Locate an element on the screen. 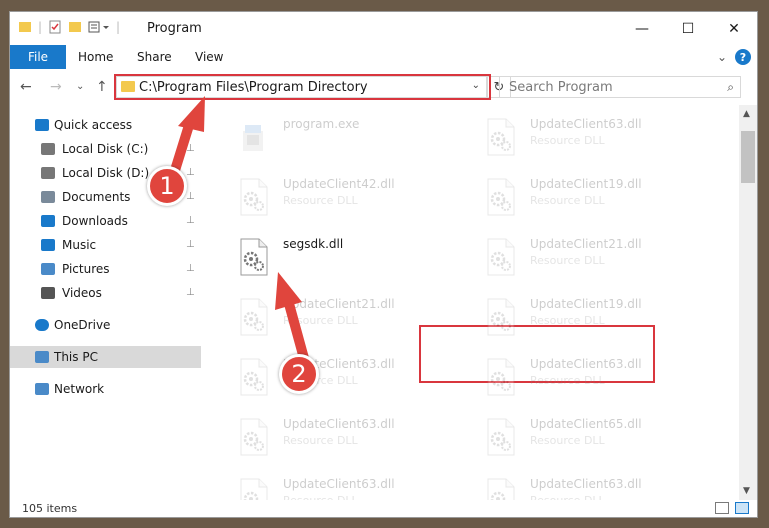 The width and height of the screenshot is (769, 528). sidebar-item-label: Local Disk (D:) is located at coordinates (106, 173).